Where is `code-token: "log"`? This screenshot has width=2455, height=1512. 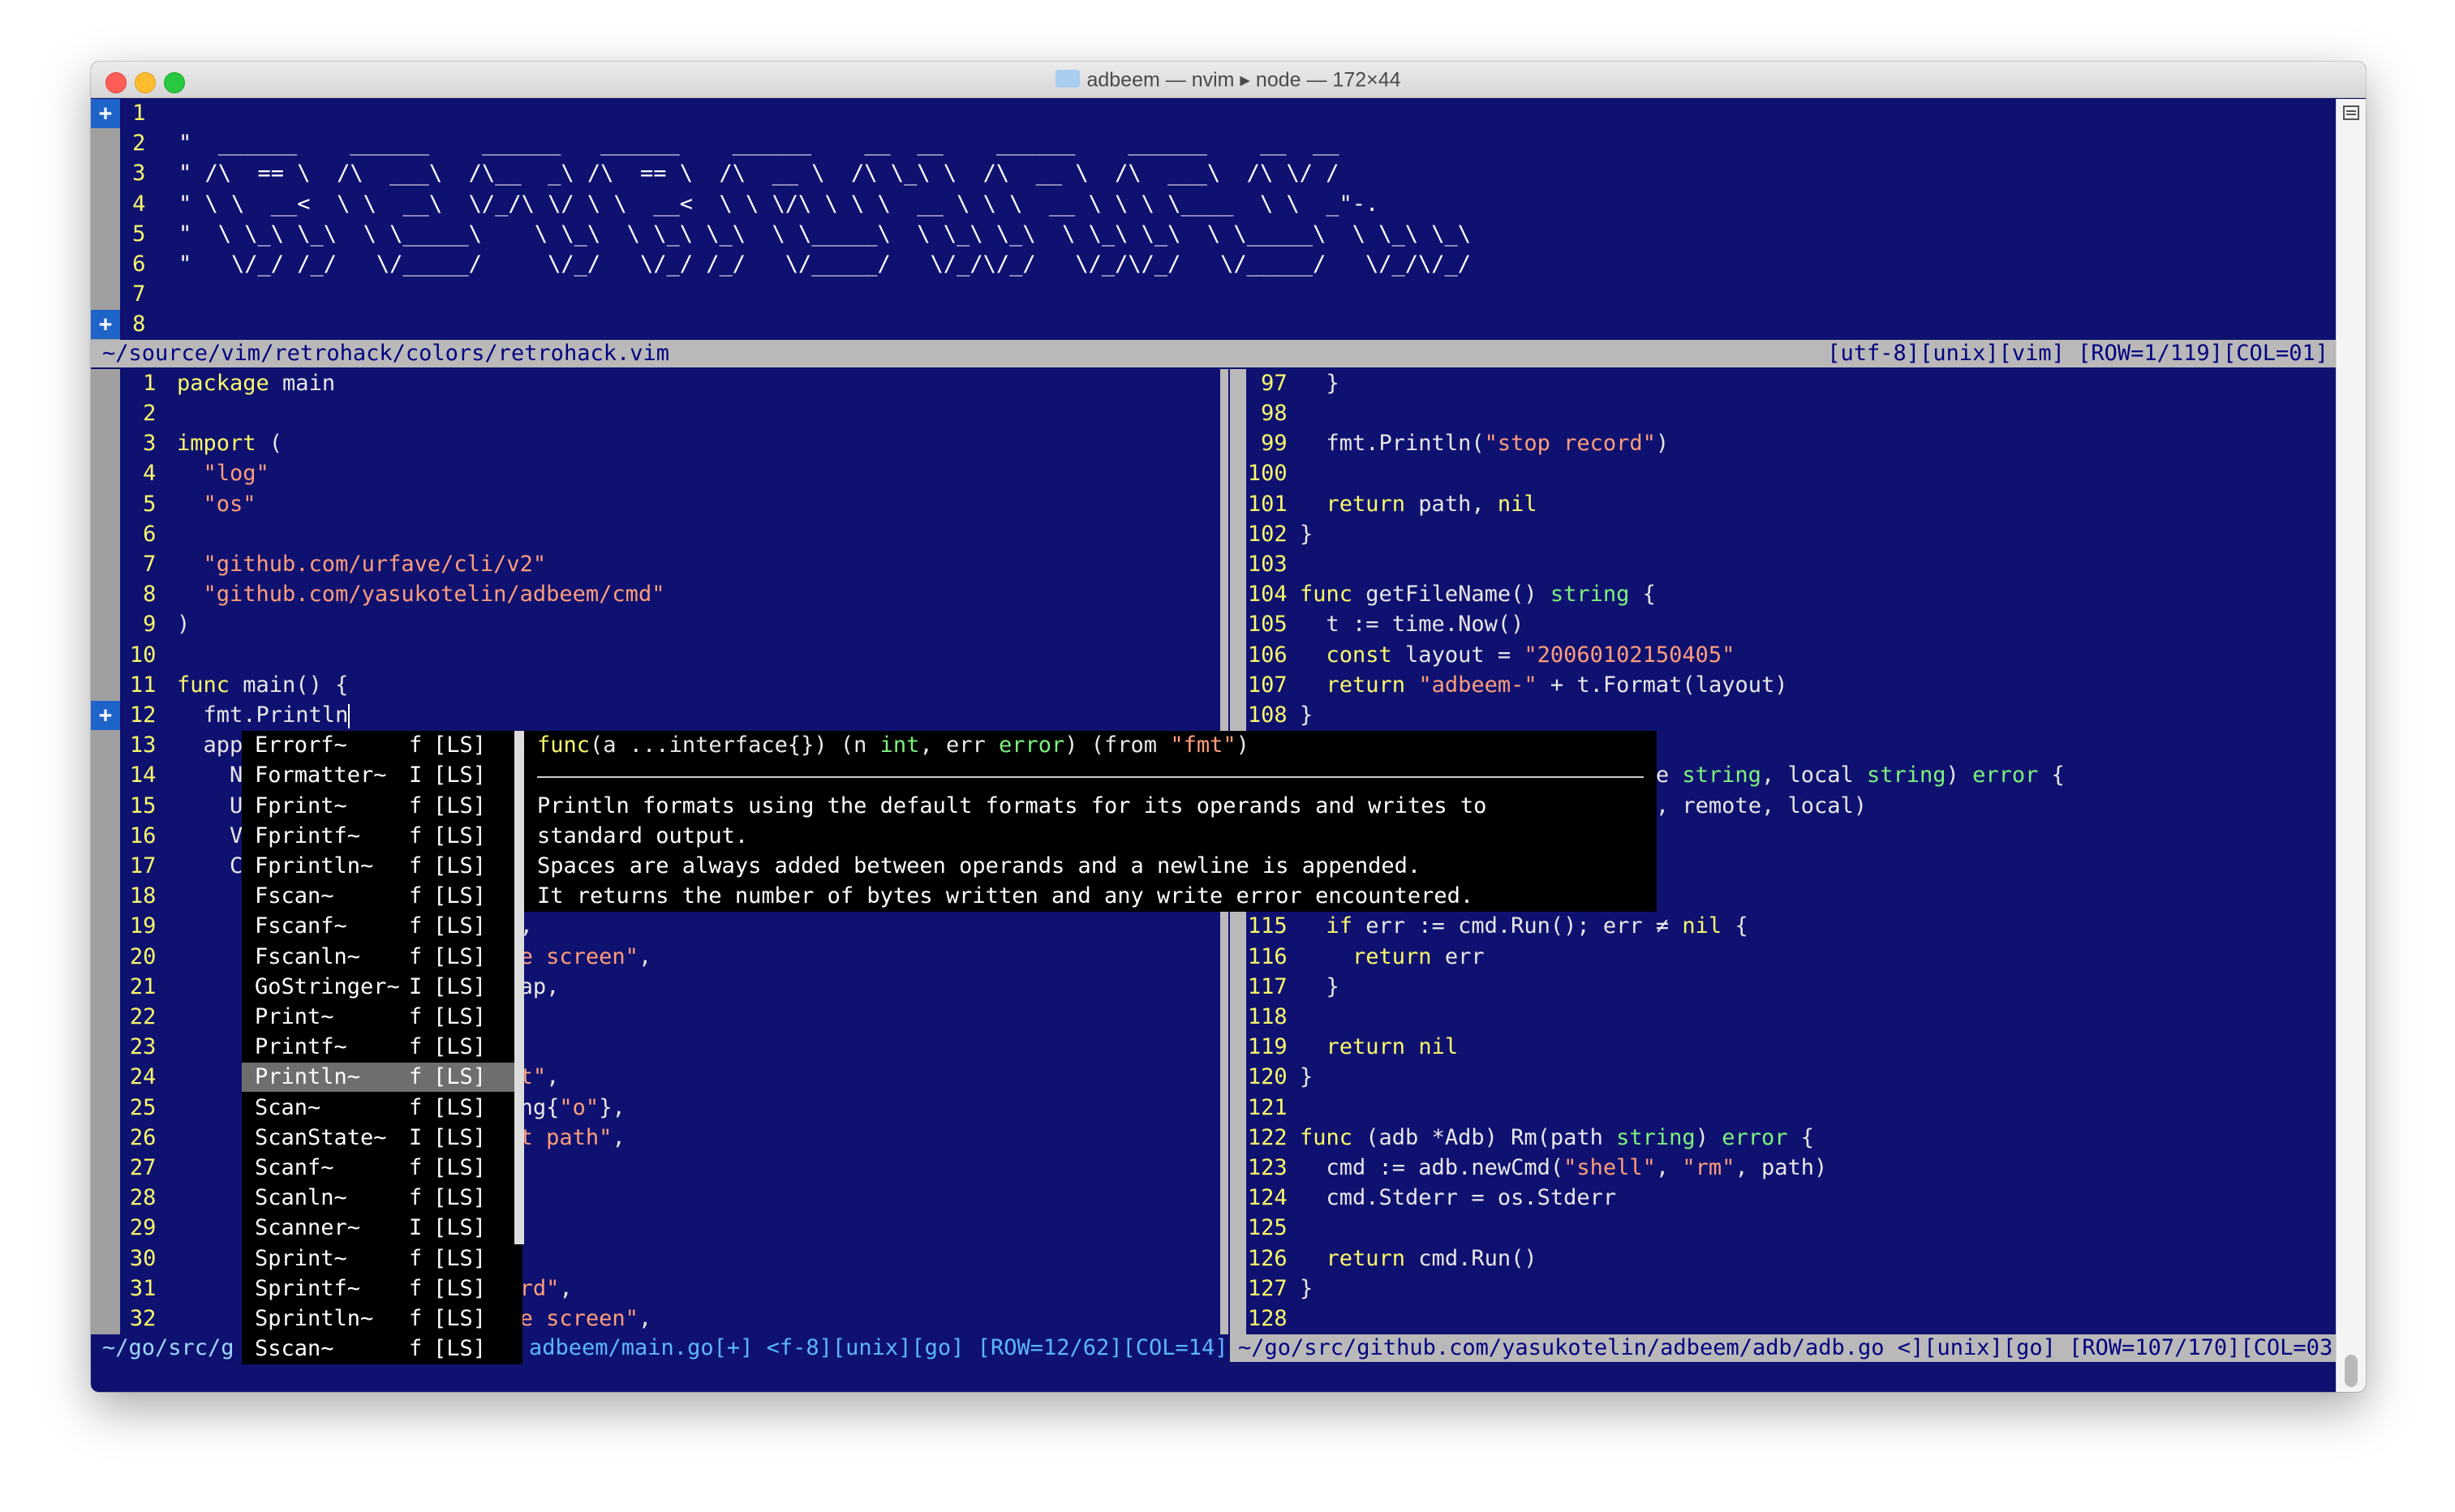 code-token: "log" is located at coordinates (223, 474).